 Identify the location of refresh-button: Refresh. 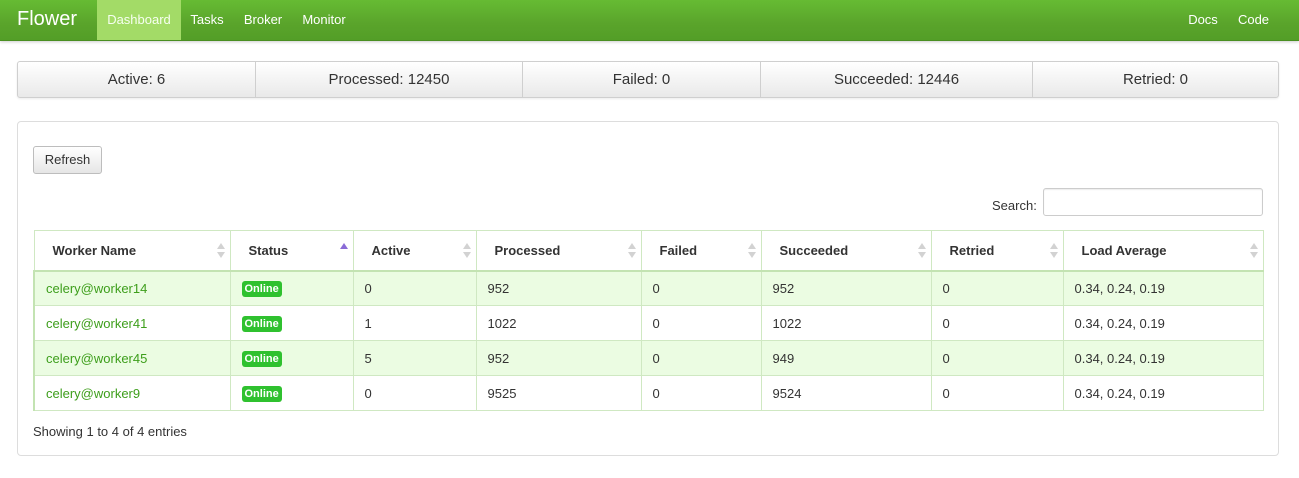
(67, 160).